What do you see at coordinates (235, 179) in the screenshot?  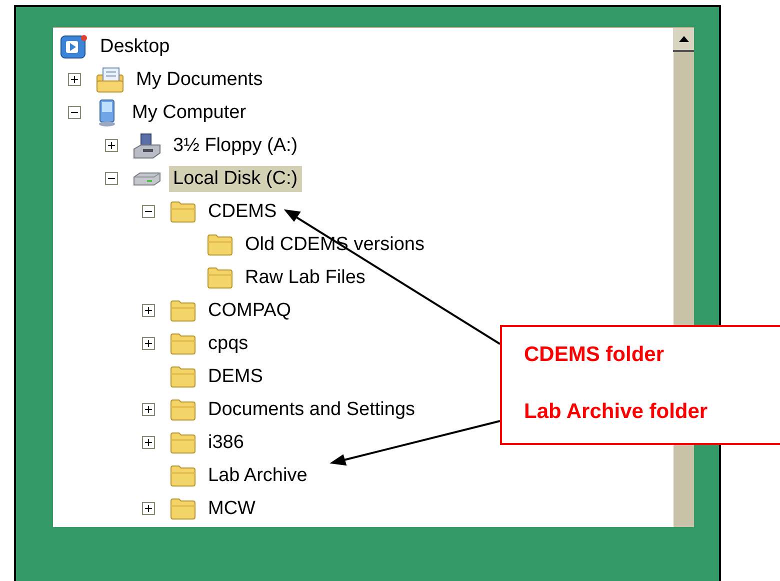 I see `tree-item: Local Disk (C:)` at bounding box center [235, 179].